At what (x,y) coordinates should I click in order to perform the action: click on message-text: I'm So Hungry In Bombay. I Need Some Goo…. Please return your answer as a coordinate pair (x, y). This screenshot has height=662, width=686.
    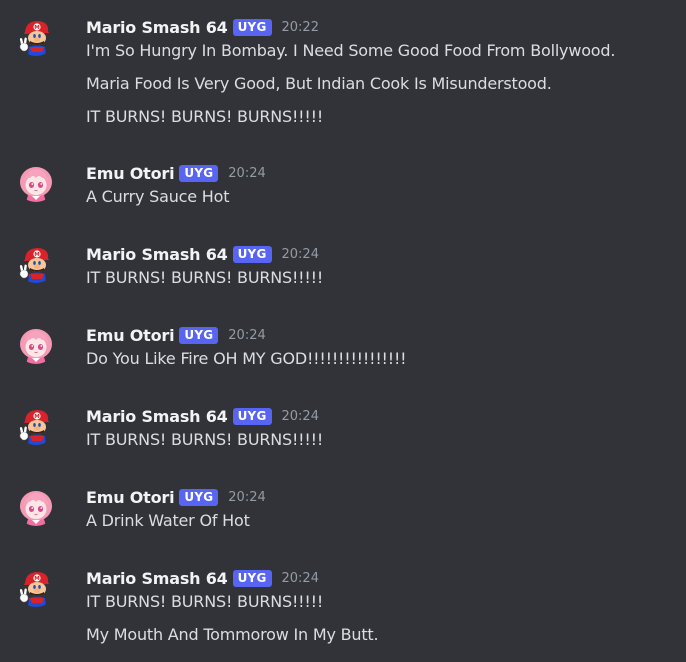
    Looking at the image, I should click on (351, 50).